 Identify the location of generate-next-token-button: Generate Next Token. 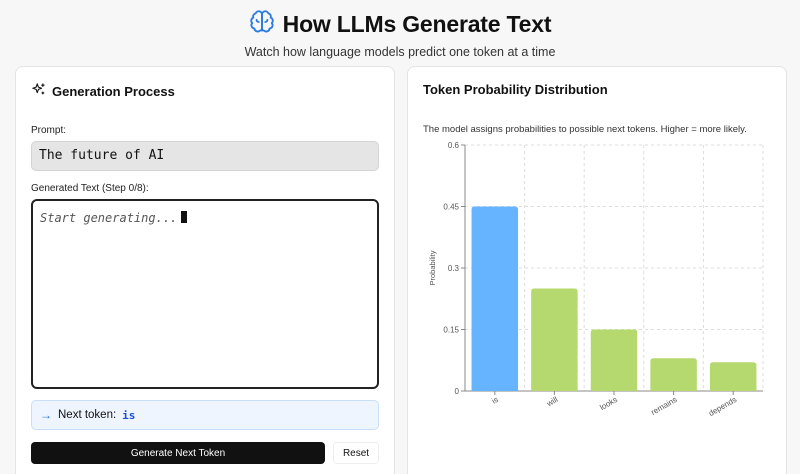
(178, 453).